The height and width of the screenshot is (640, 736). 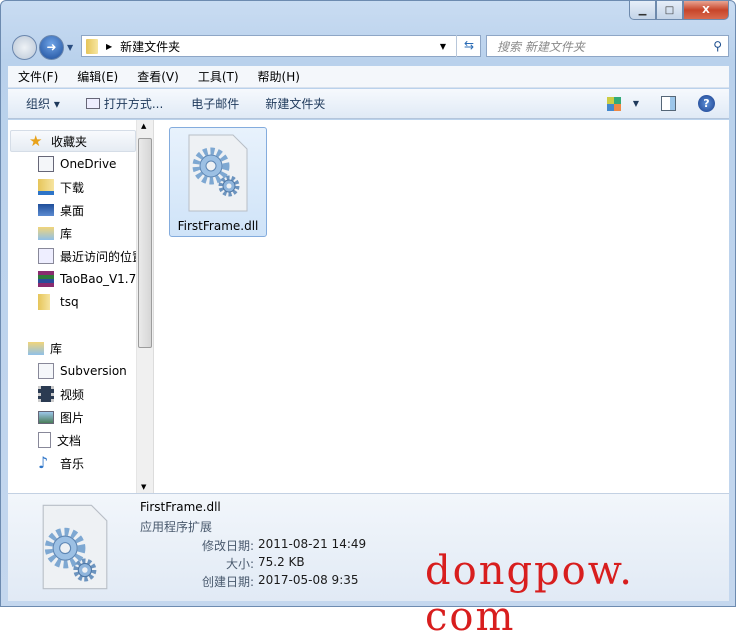 I want to click on nav-favorites: ★ 收藏夹, so click(x=73, y=141).